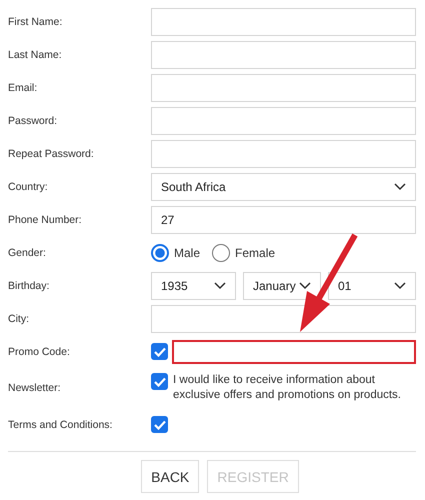 This screenshot has width=425, height=500. I want to click on field-label: Promo Code:, so click(39, 352).